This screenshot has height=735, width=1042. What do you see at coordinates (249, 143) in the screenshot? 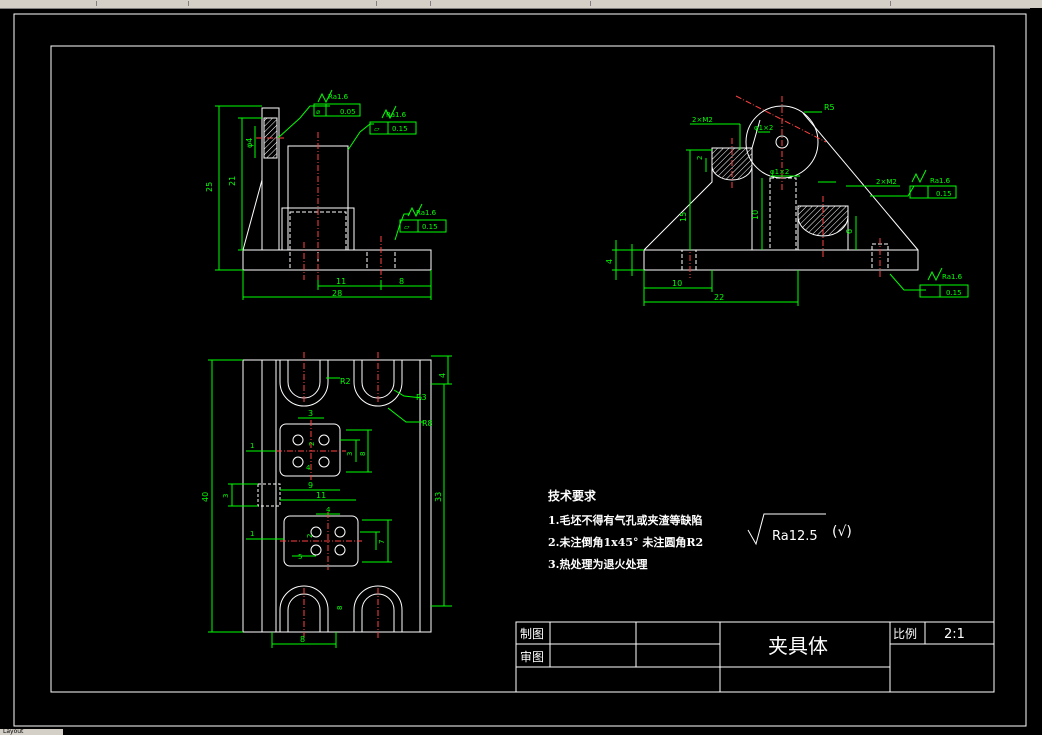
I see `svg-text: φ4` at bounding box center [249, 143].